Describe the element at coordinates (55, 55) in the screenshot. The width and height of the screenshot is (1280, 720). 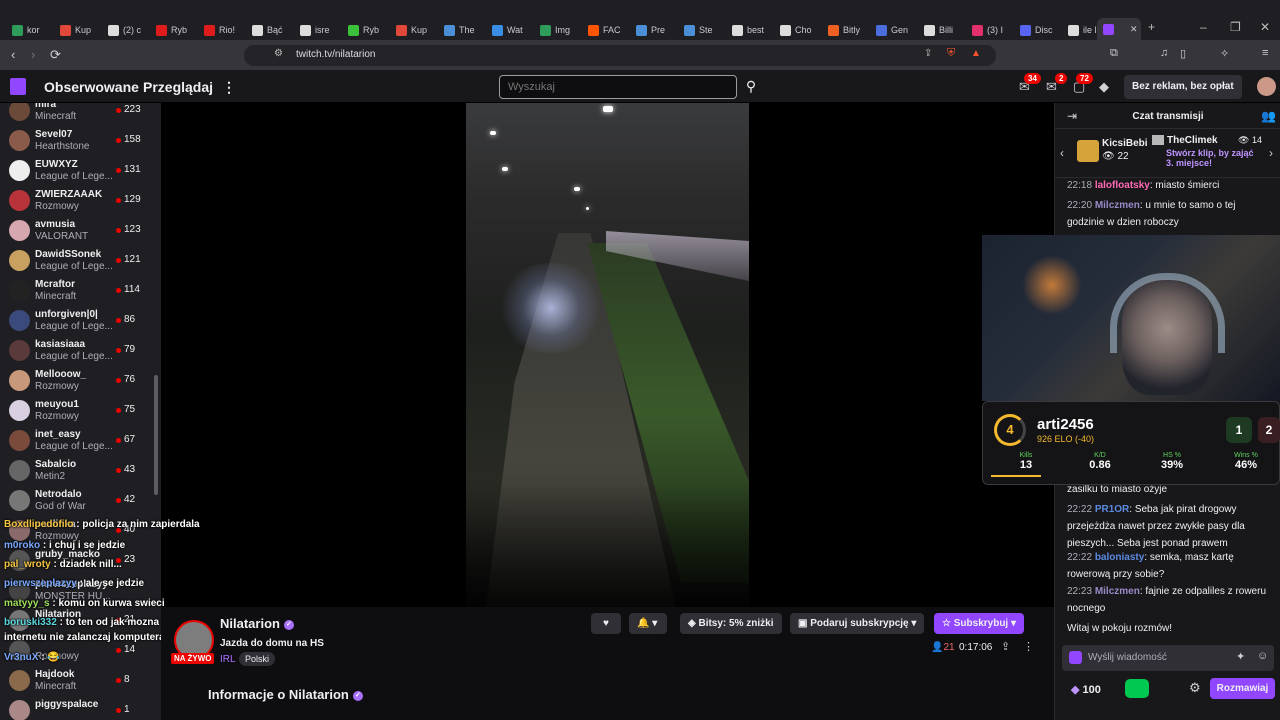
I see `reload-icon: ⟳` at that location.